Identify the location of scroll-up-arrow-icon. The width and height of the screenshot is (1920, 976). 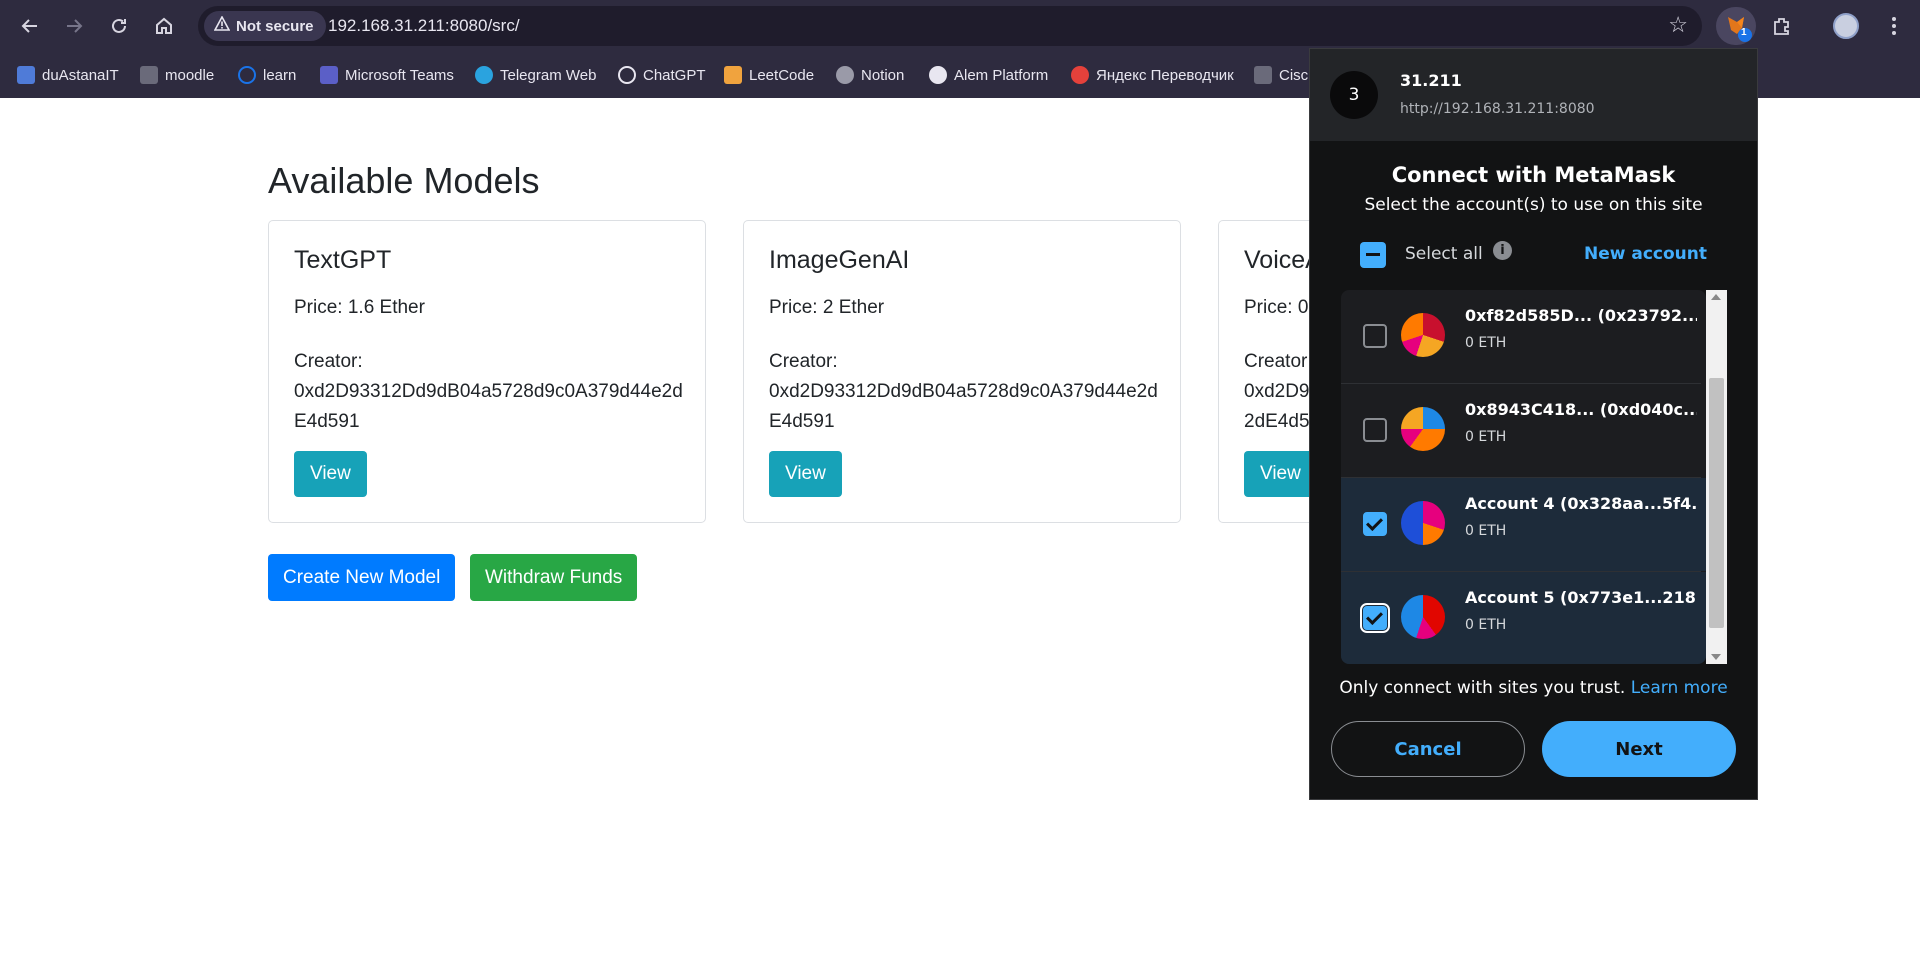
(1716, 297).